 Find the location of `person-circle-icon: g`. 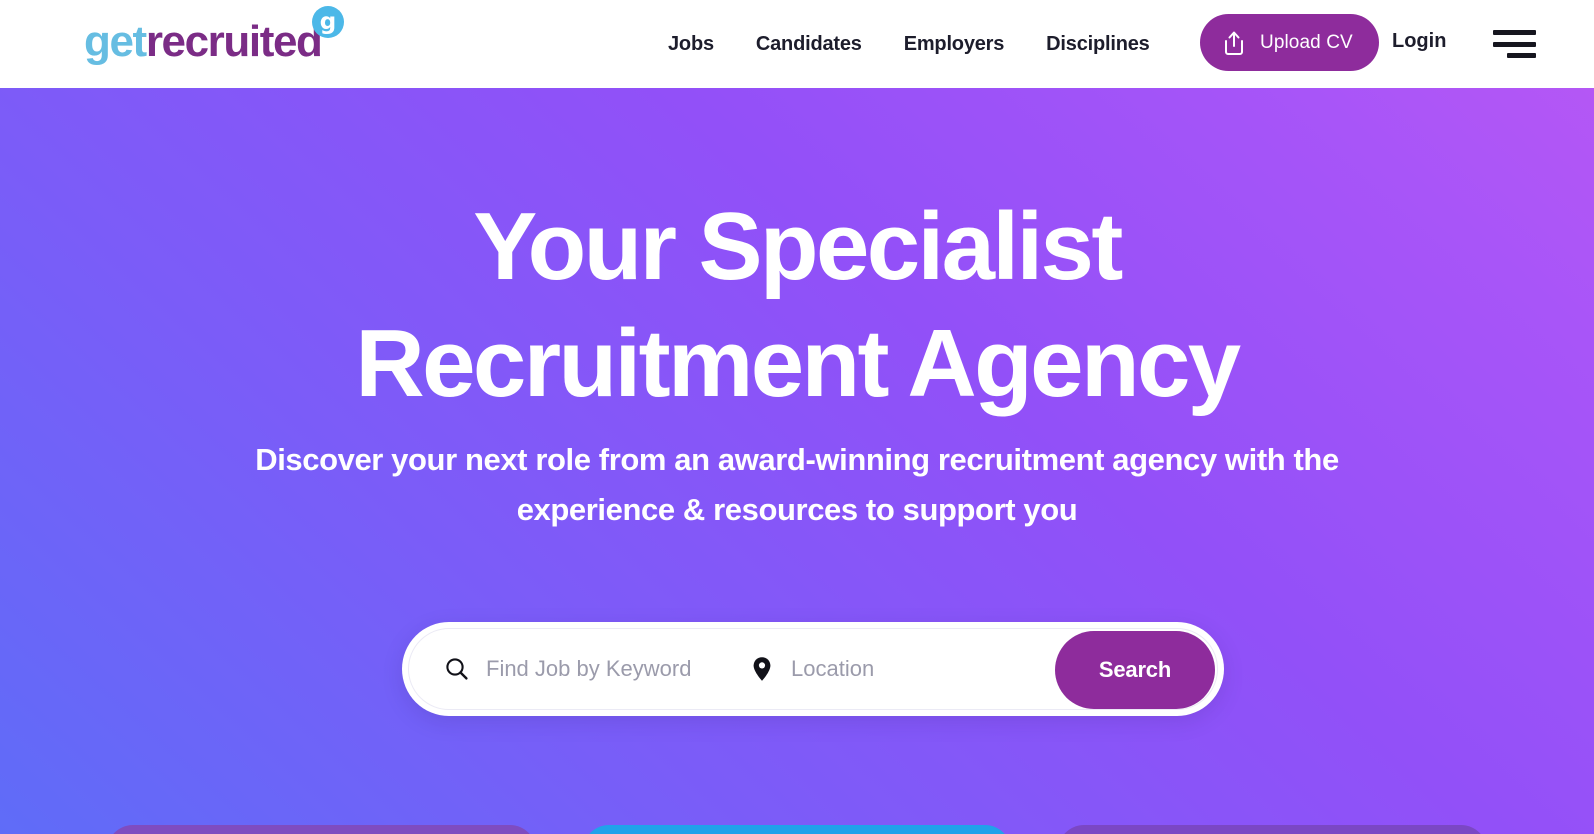

person-circle-icon: g is located at coordinates (328, 22).